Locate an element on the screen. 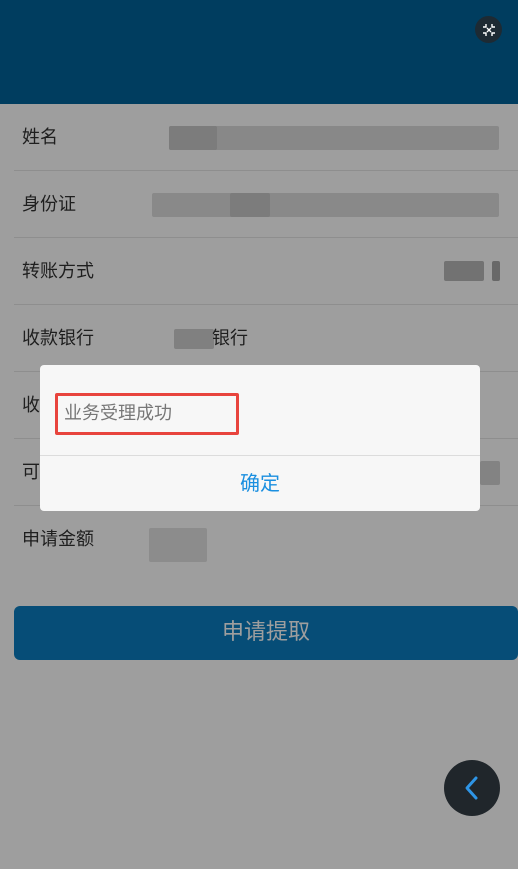 Image resolution: width=518 pixels, height=869 pixels. back-button is located at coordinates (472, 788).